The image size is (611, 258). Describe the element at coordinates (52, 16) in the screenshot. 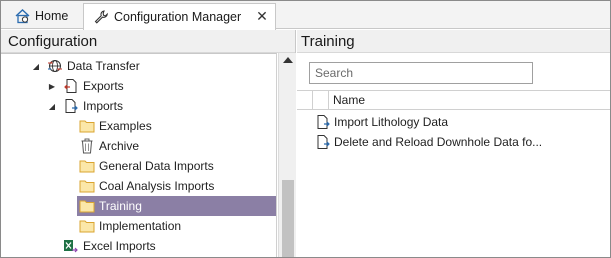

I see `tab-home-label: Home` at that location.